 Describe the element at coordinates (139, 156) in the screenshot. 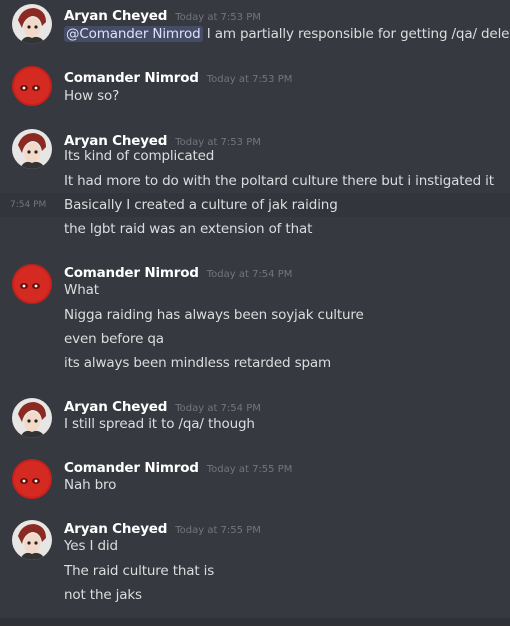

I see `message-line: Its kind of complicated` at that location.